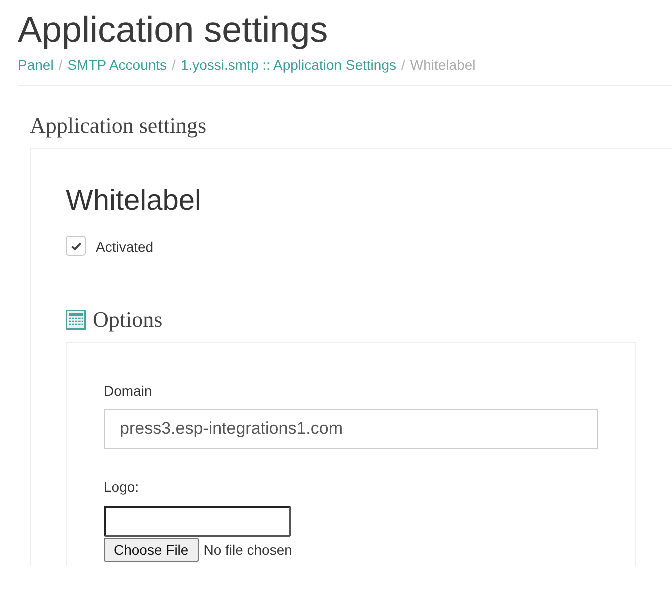  Describe the element at coordinates (76, 320) in the screenshot. I see `table-icon` at that location.